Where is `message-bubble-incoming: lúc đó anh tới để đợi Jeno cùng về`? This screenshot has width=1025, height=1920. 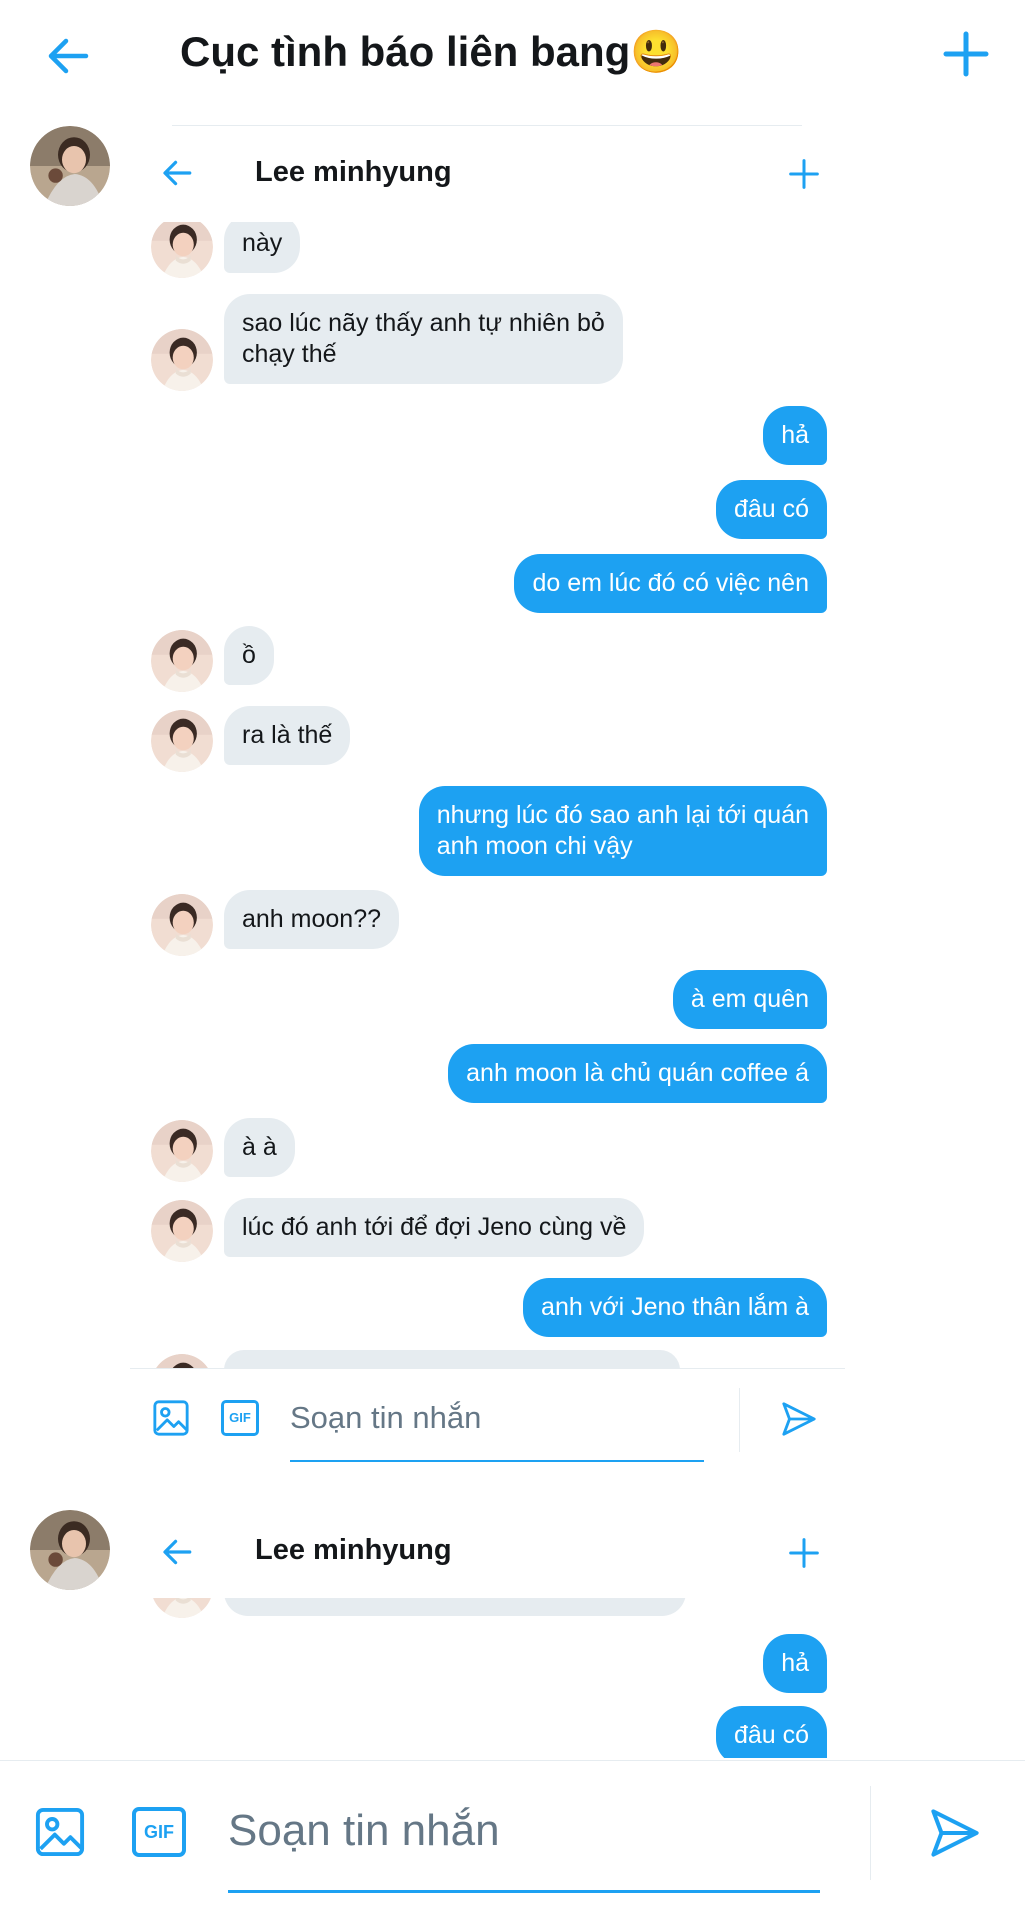
message-bubble-incoming: lúc đó anh tới để đợi Jeno cùng về is located at coordinates (434, 1227).